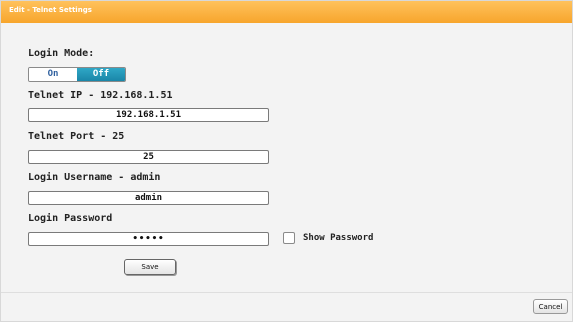 This screenshot has height=322, width=573. Describe the element at coordinates (148, 239) in the screenshot. I see `login-password-input` at that location.